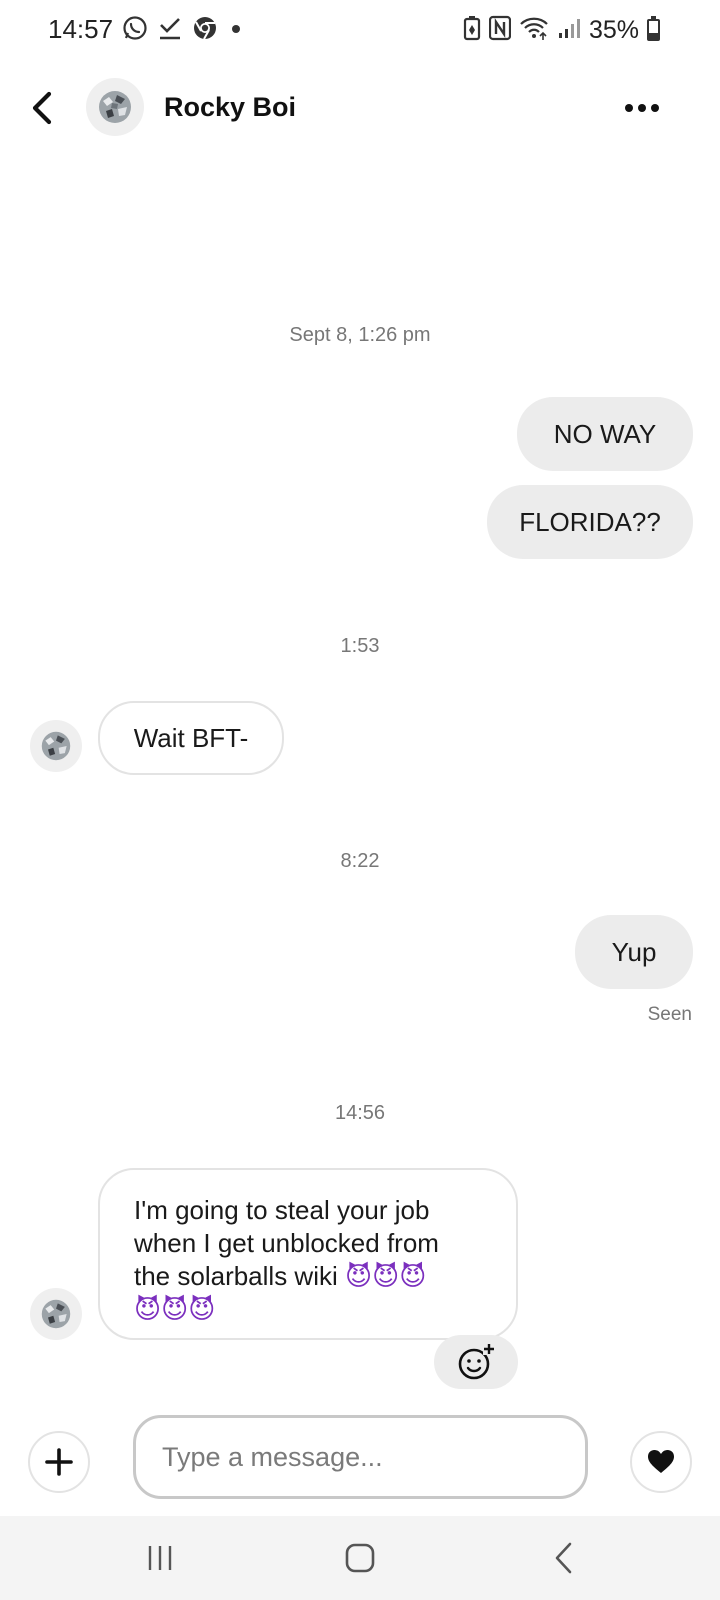 The height and width of the screenshot is (1600, 720). Describe the element at coordinates (205, 30) in the screenshot. I see `chrome-icon` at that location.